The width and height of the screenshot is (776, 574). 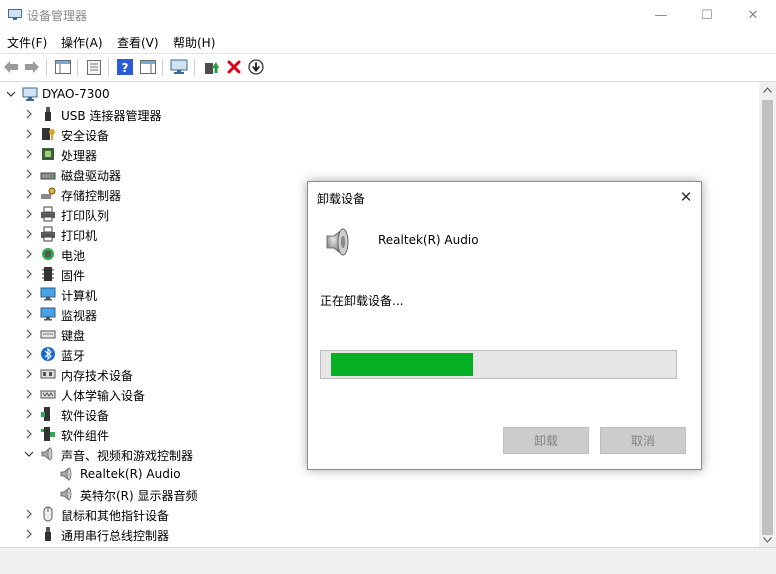 I want to click on menu-file: 文件(F), so click(x=27, y=42).